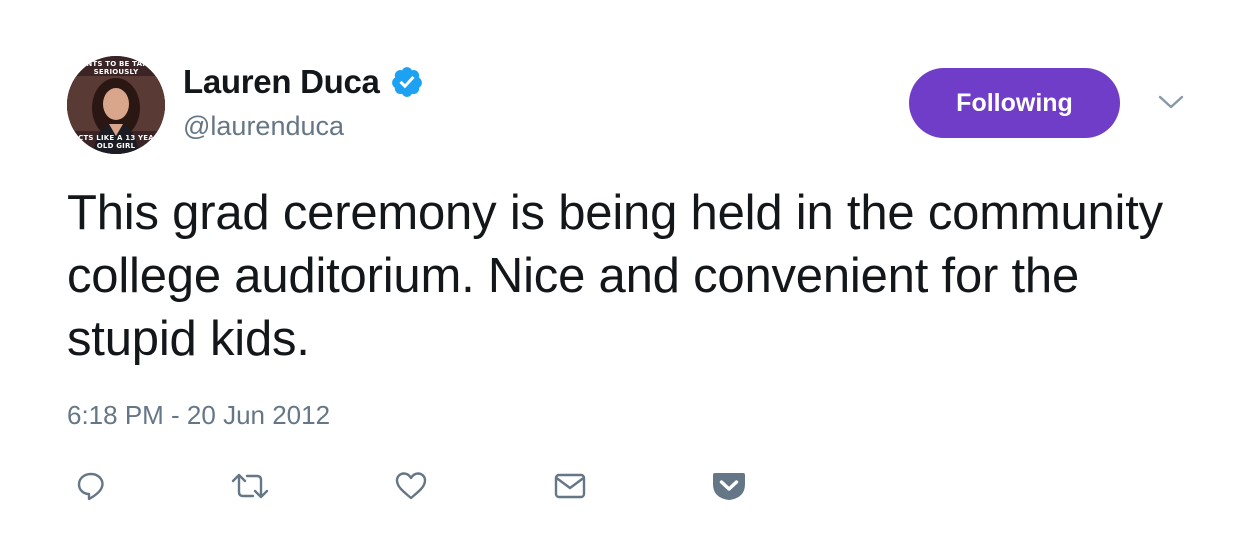 This screenshot has width=1260, height=558. I want to click on pocket-button, so click(729, 486).